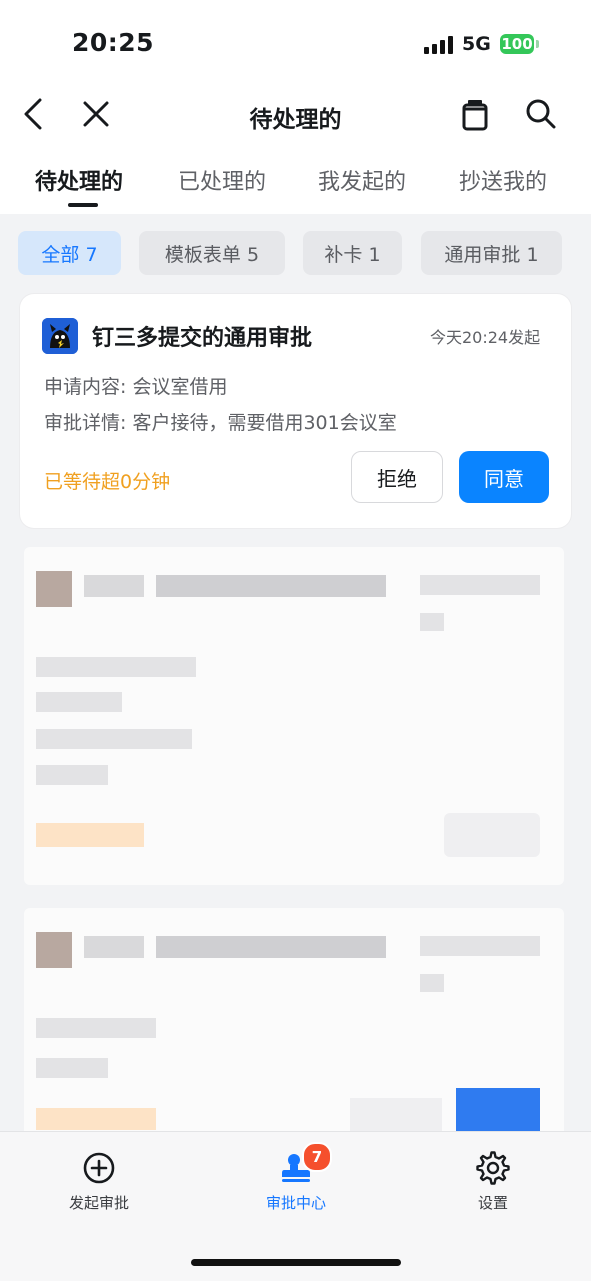 The image size is (591, 1281). I want to click on card-time: 今天20:24发起, so click(485, 337).